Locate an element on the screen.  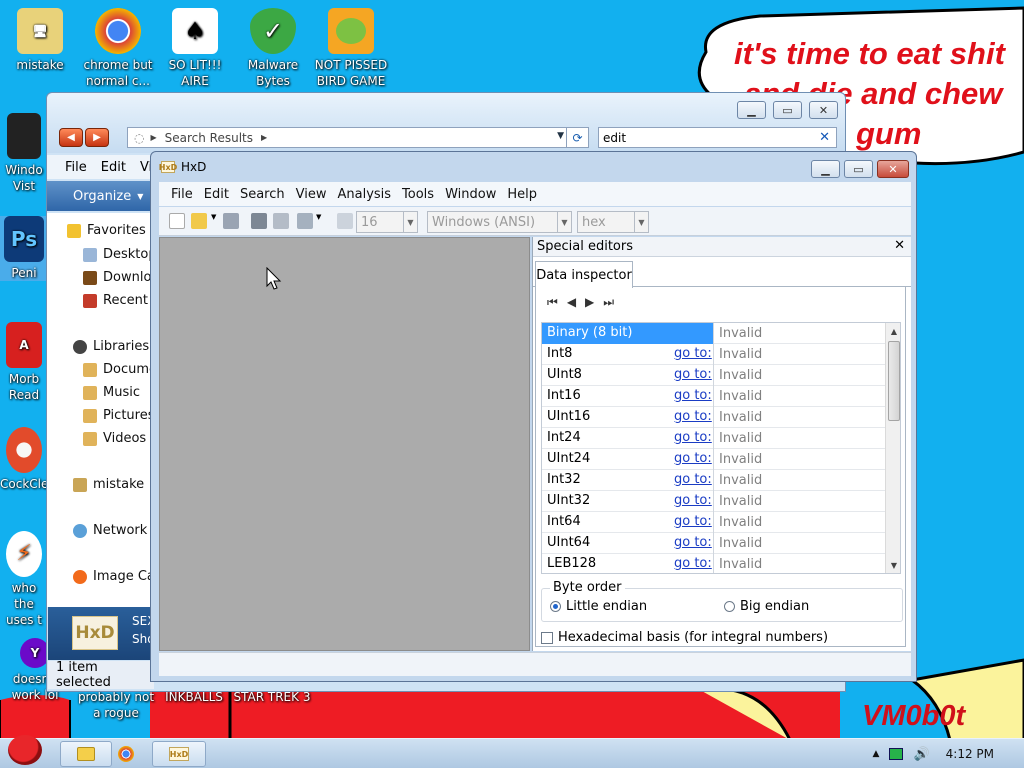
explorer-menu-file: File is located at coordinates (76, 167).